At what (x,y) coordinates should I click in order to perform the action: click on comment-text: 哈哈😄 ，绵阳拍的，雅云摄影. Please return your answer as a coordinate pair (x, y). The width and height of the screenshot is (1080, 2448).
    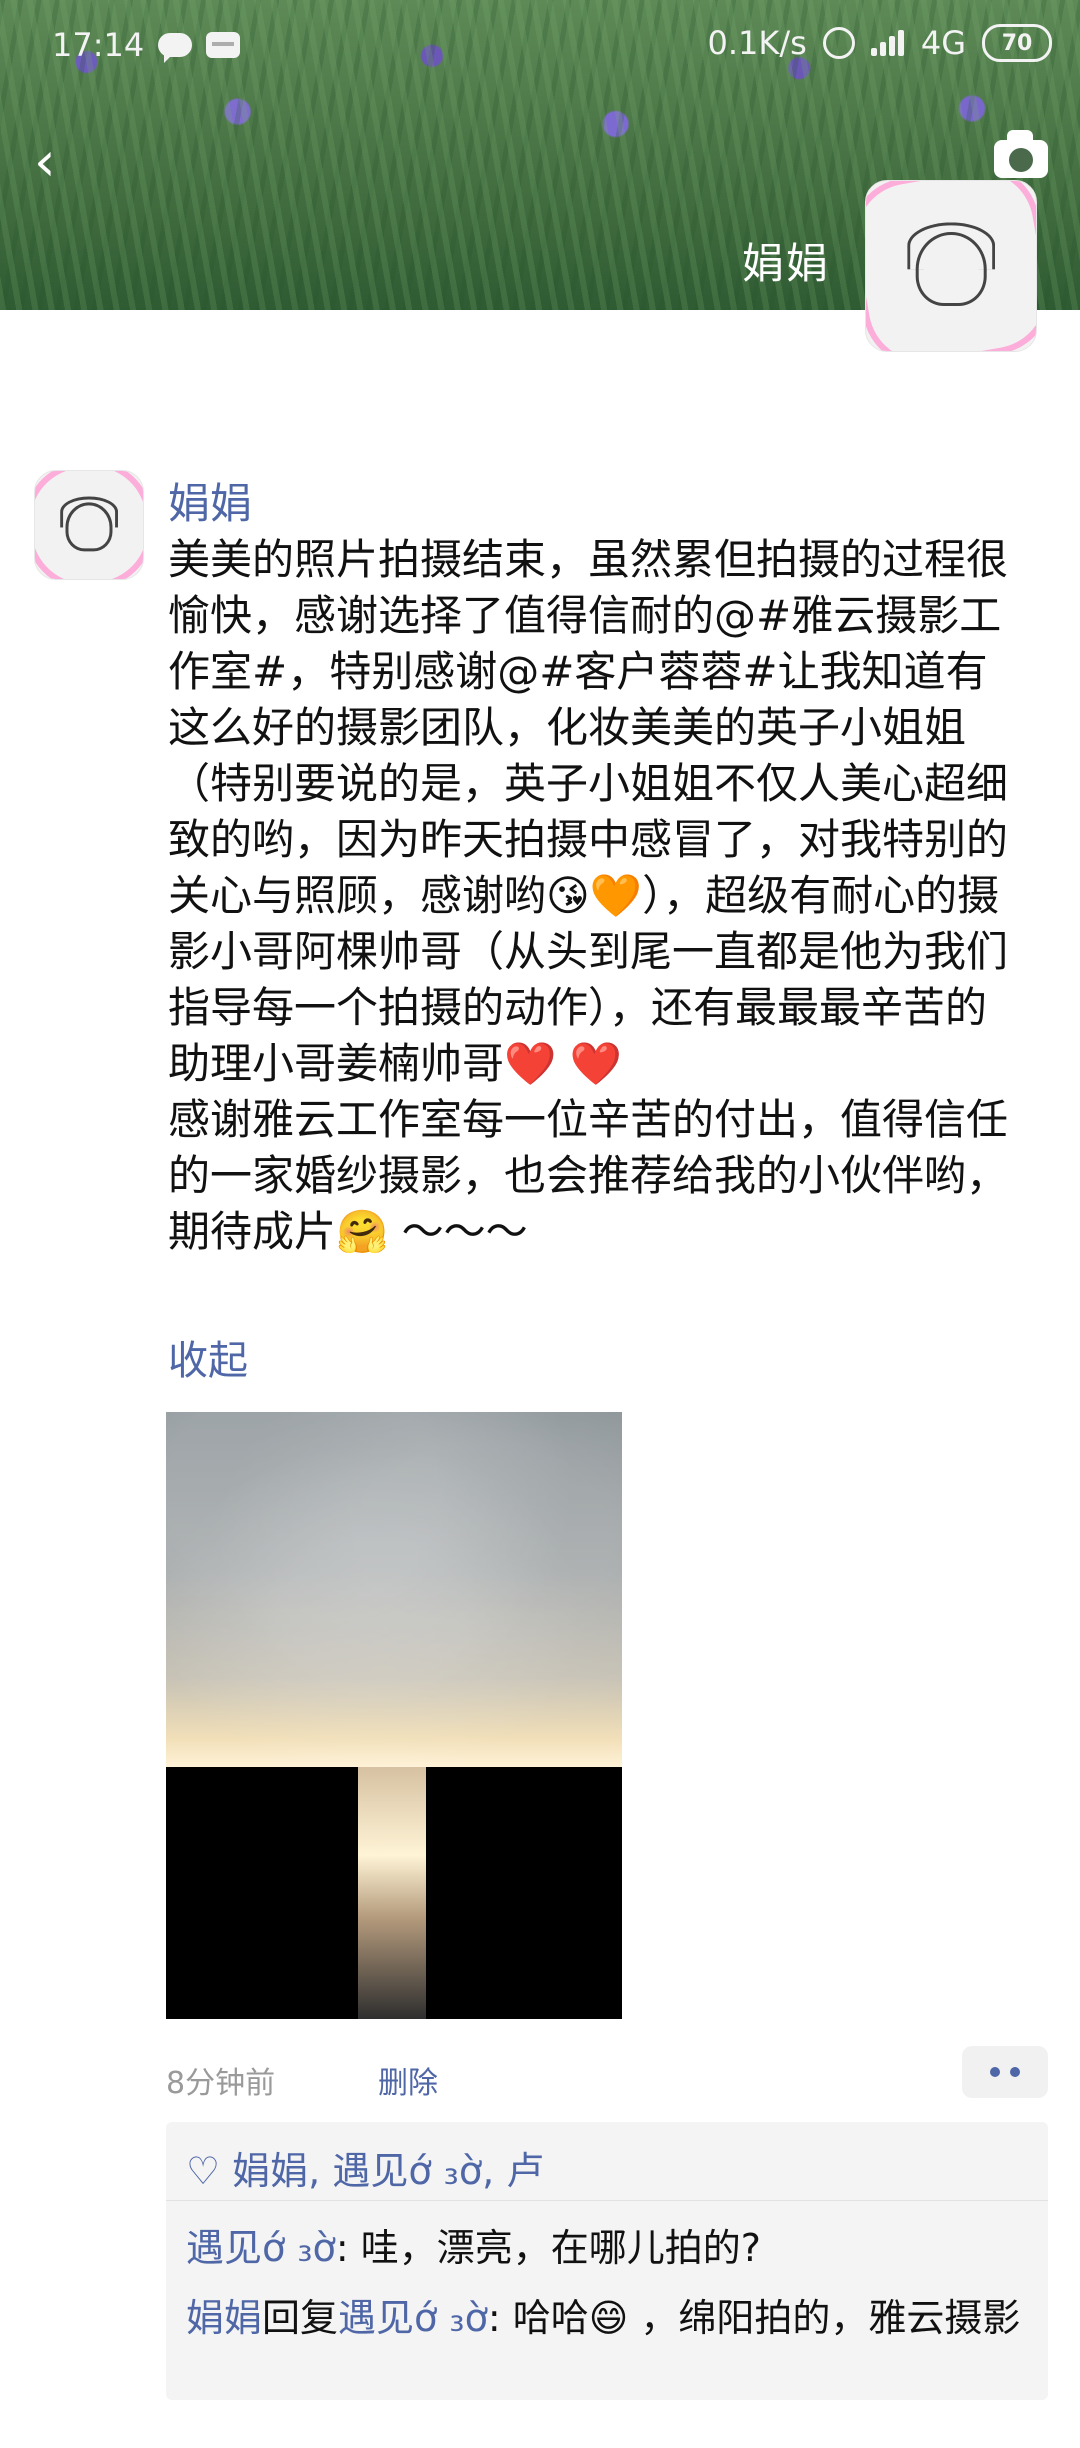
    Looking at the image, I should click on (766, 2318).